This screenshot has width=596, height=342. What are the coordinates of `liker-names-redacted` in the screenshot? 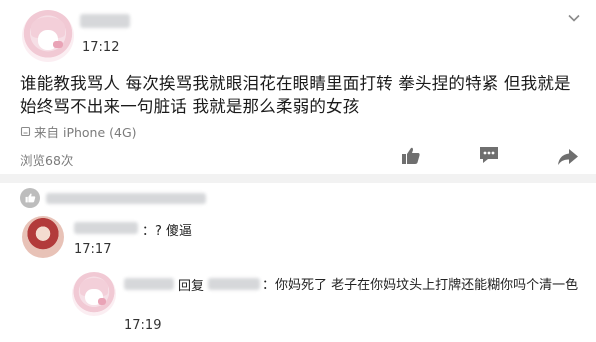 It's located at (126, 198).